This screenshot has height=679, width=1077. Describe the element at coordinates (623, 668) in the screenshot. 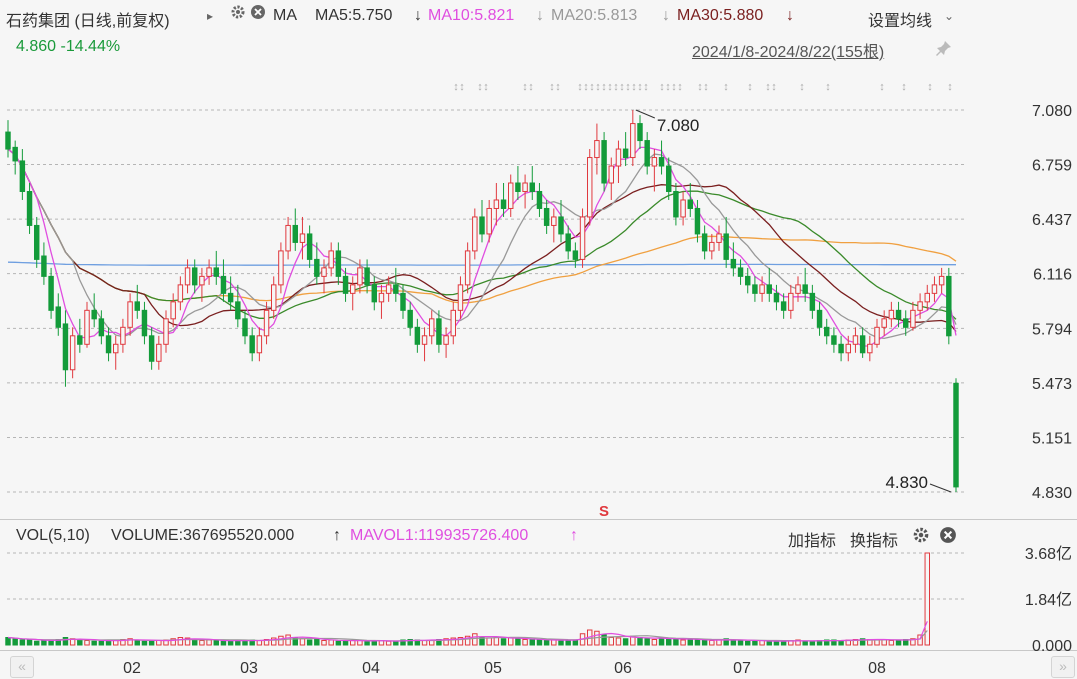

I see `x-axis-label: 06` at that location.